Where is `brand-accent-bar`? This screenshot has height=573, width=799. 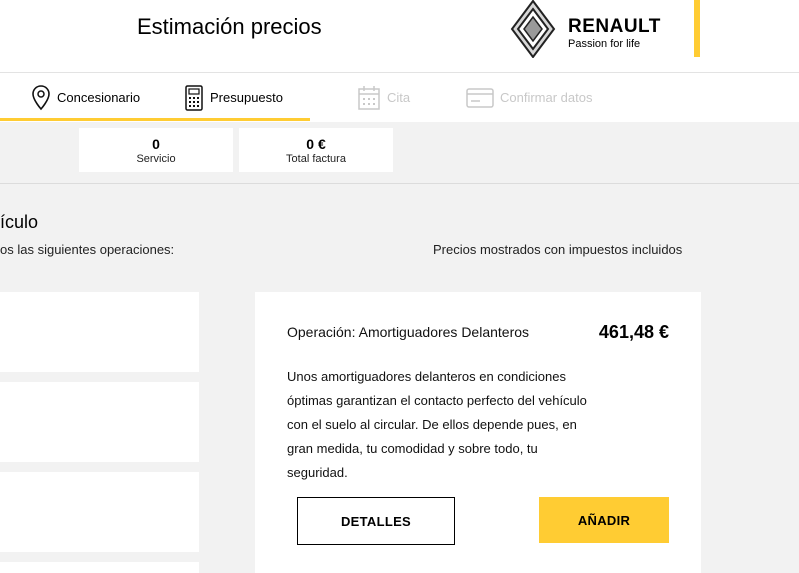 brand-accent-bar is located at coordinates (697, 28).